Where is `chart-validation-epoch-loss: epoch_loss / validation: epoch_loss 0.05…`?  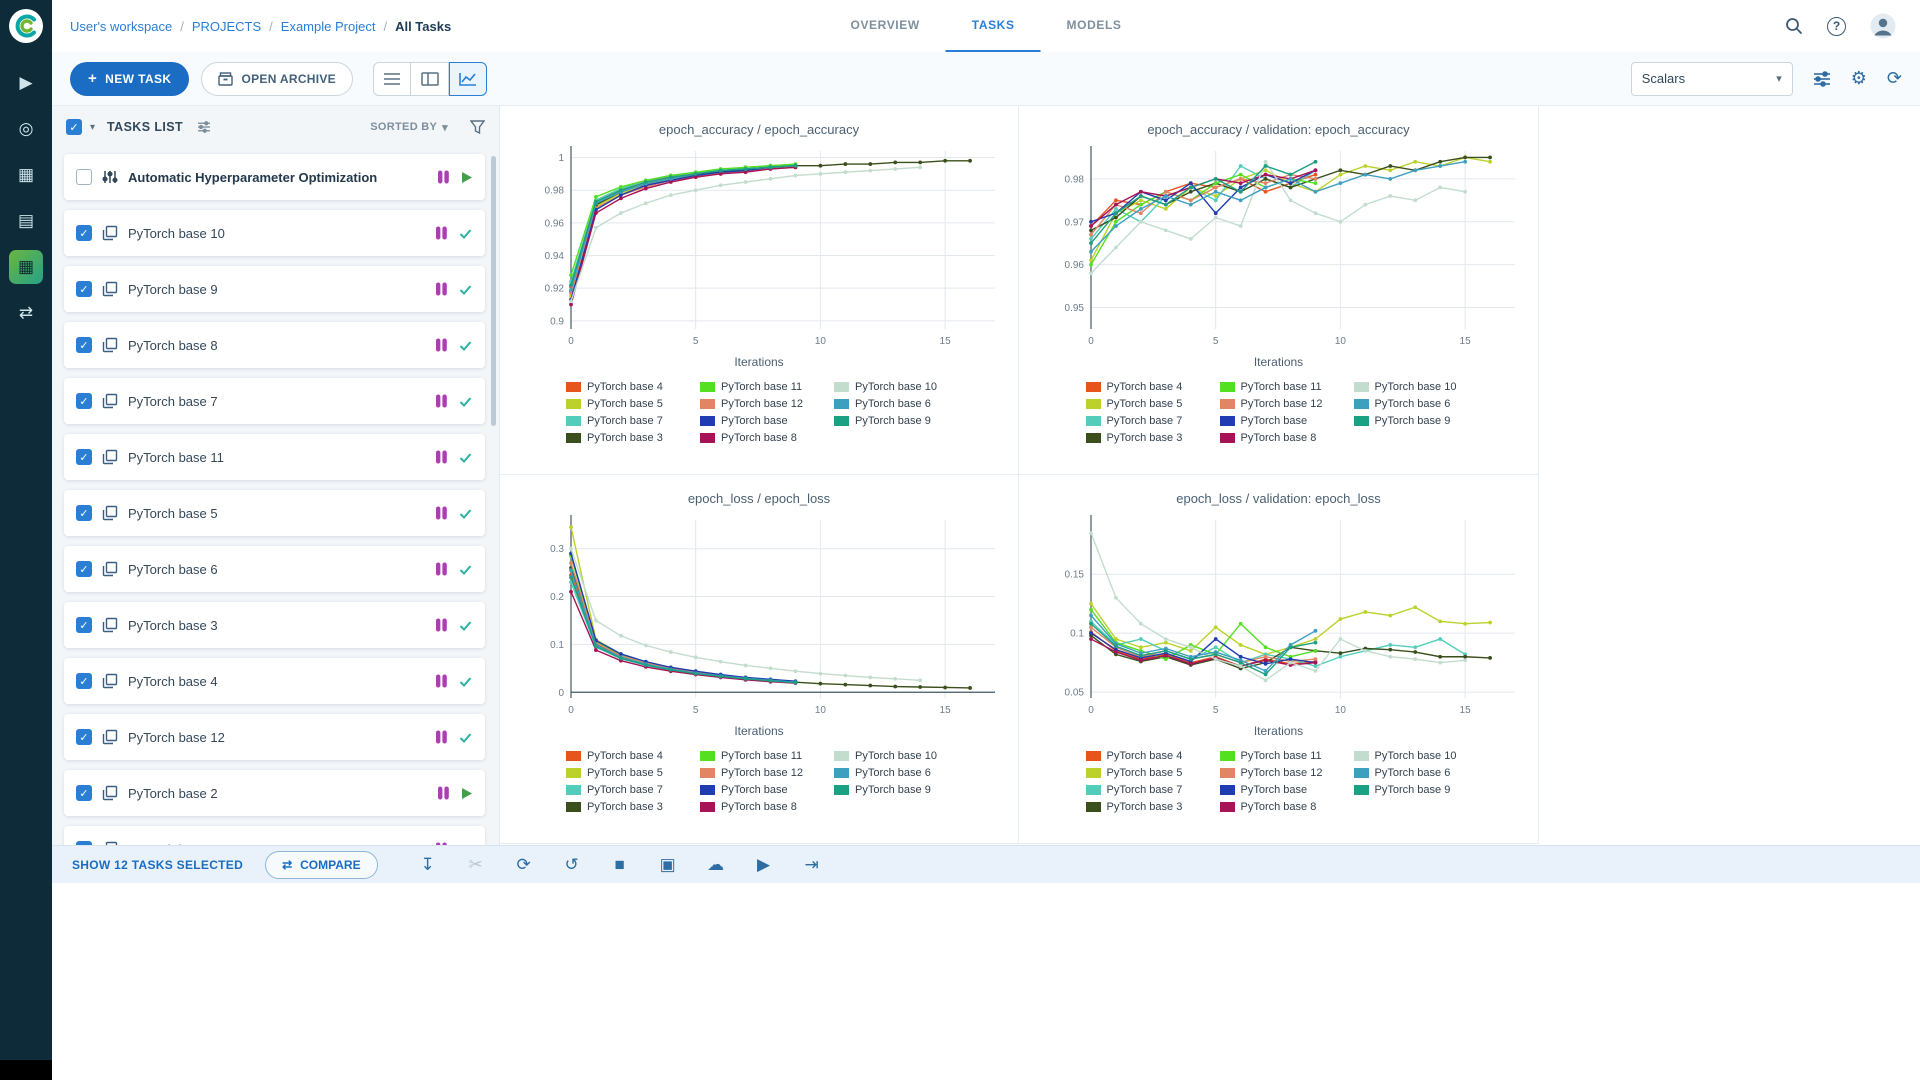 chart-validation-epoch-loss: epoch_loss / validation: epoch_loss 0.05… is located at coordinates (1279, 659).